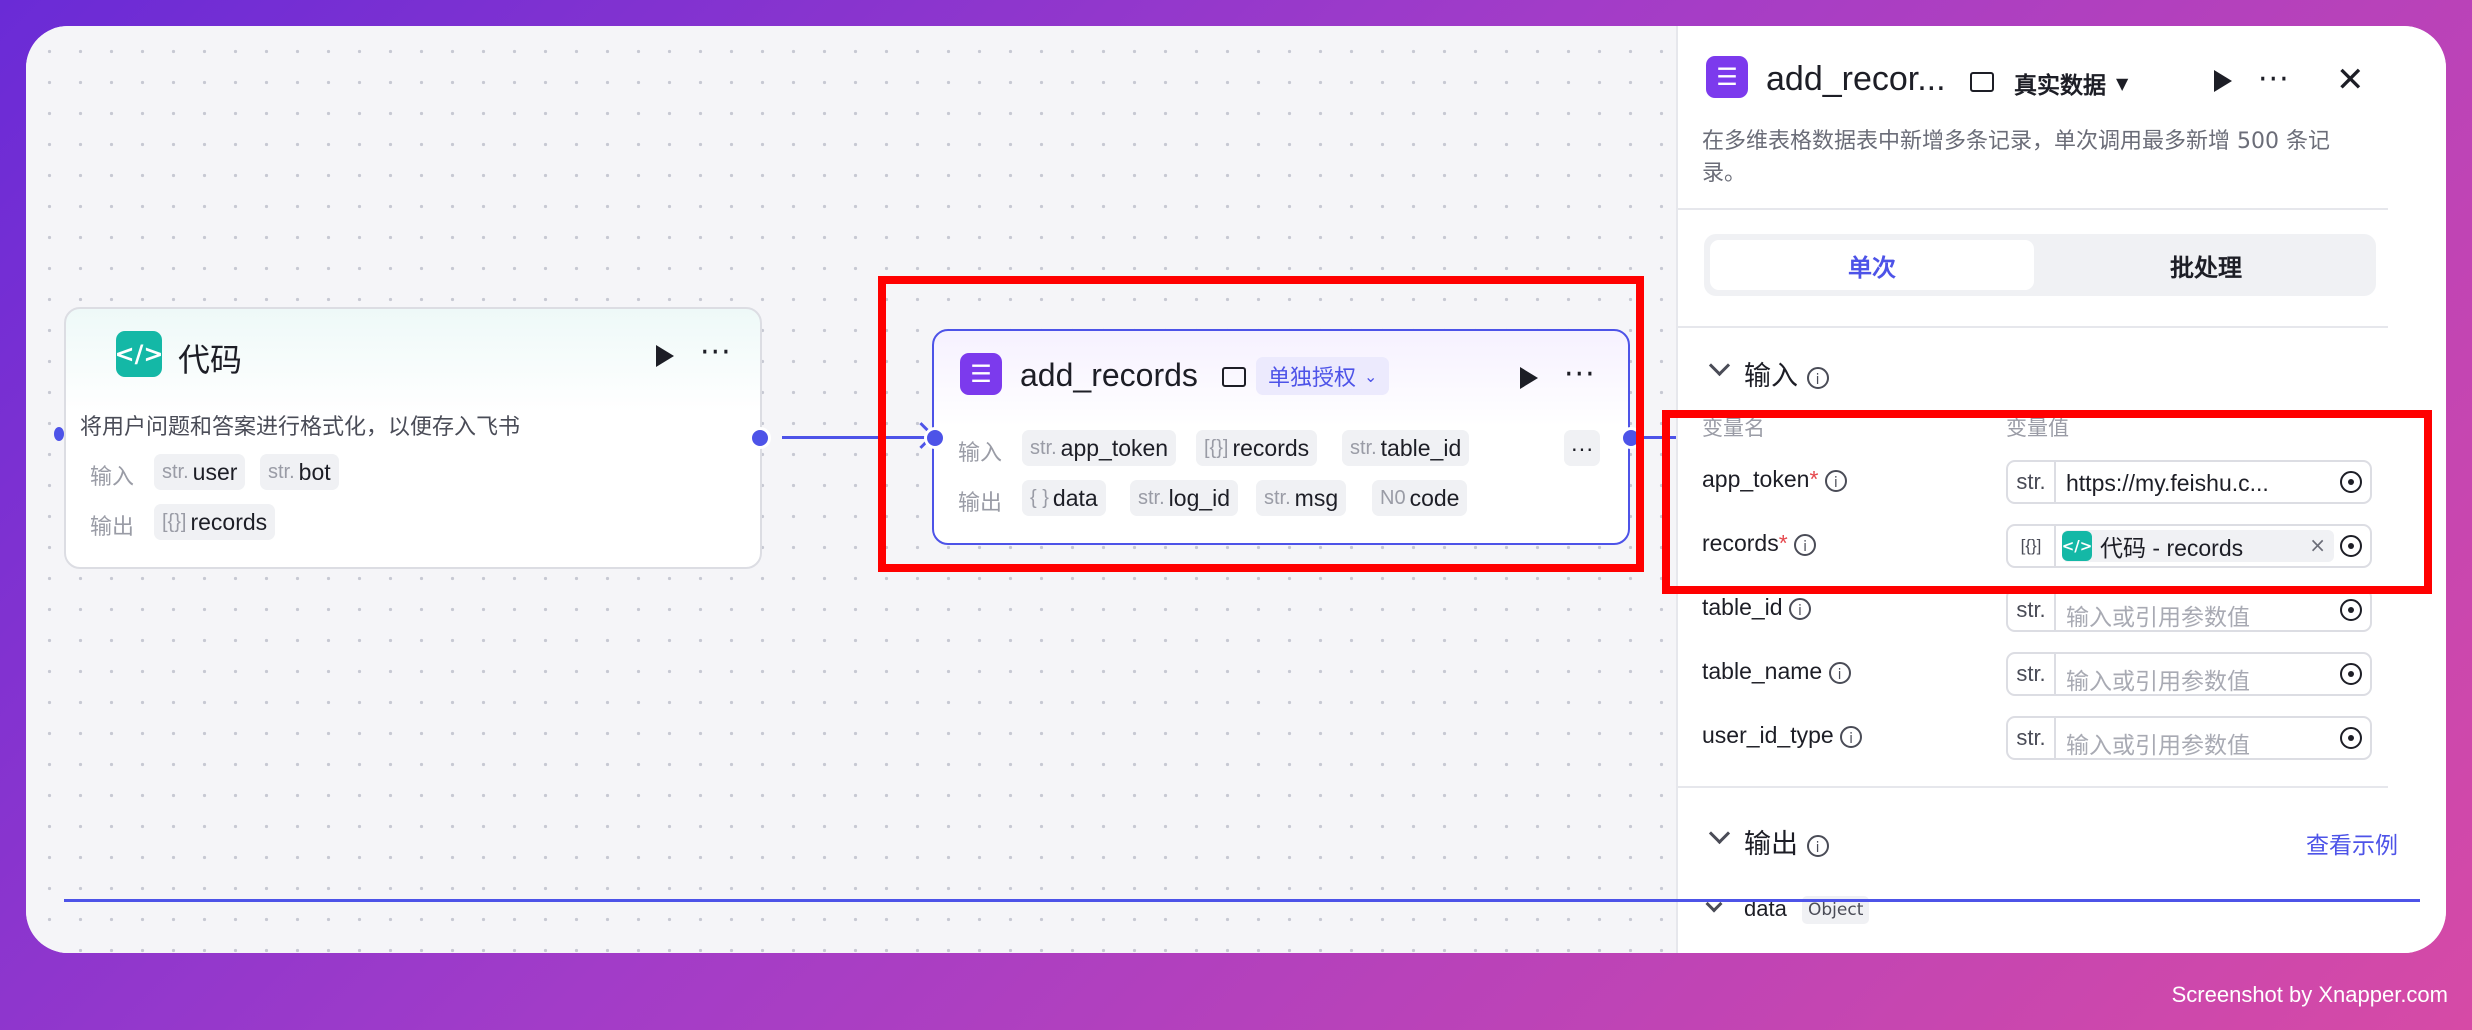  Describe the element at coordinates (2317, 545) in the screenshot. I see `remove-icon: ×` at that location.